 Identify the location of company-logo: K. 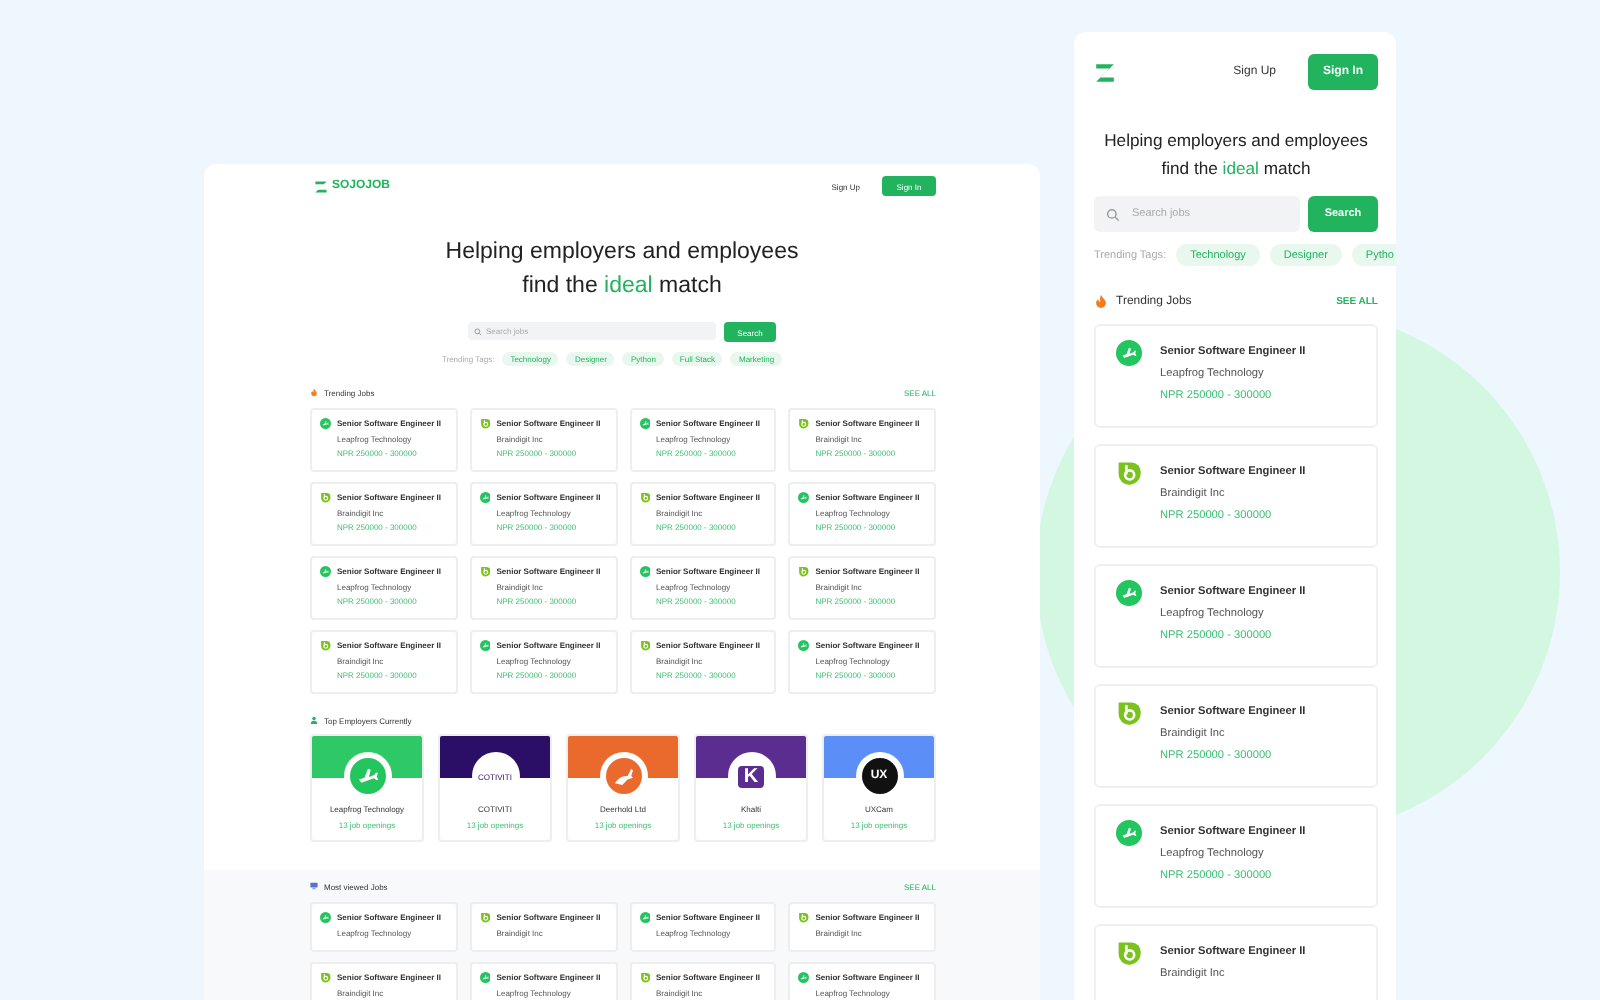
(751, 776).